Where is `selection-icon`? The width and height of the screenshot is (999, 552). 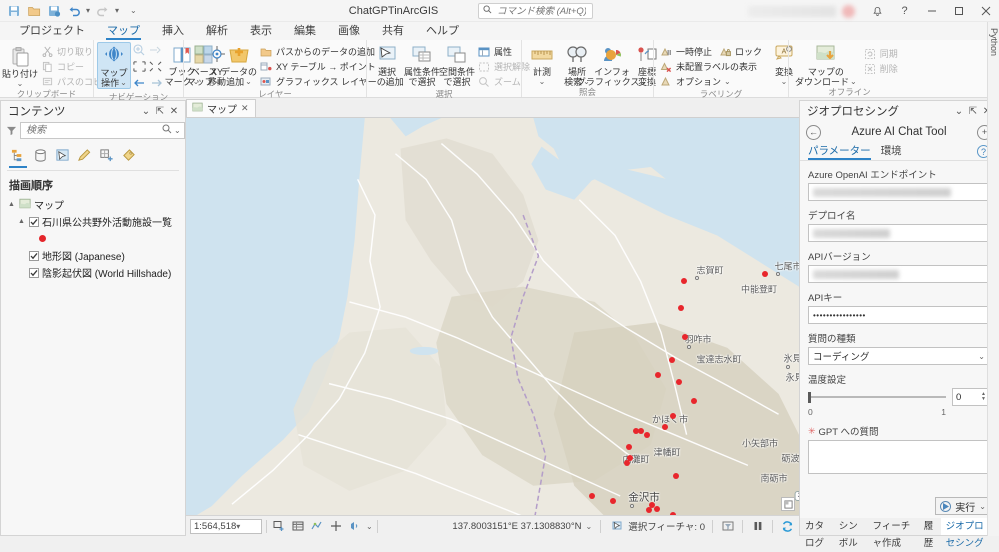
selection-icon is located at coordinates (616, 526).